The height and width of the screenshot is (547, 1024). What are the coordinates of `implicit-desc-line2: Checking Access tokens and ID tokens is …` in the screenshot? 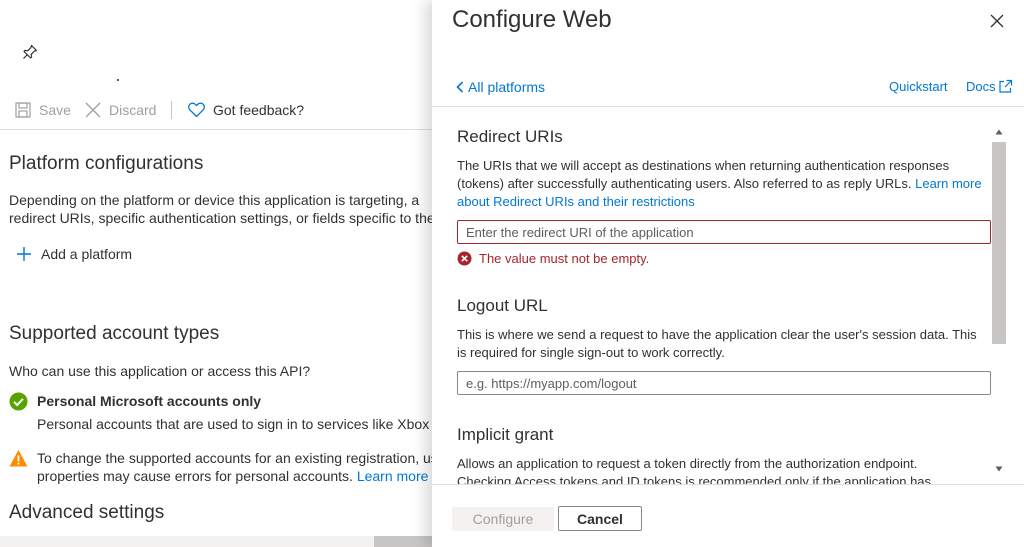 It's located at (694, 479).